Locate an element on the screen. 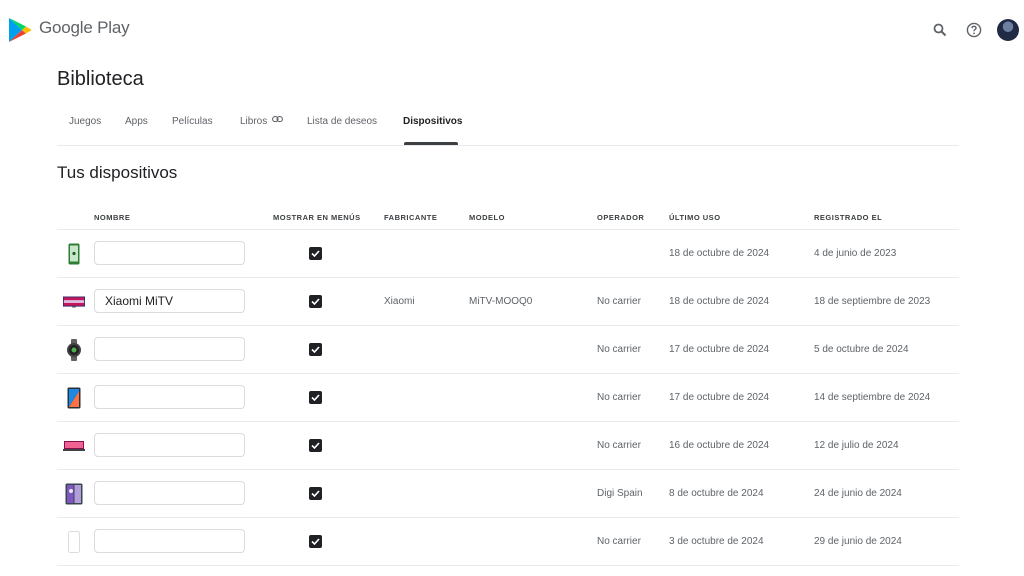  tab-apps: Apps is located at coordinates (136, 121).